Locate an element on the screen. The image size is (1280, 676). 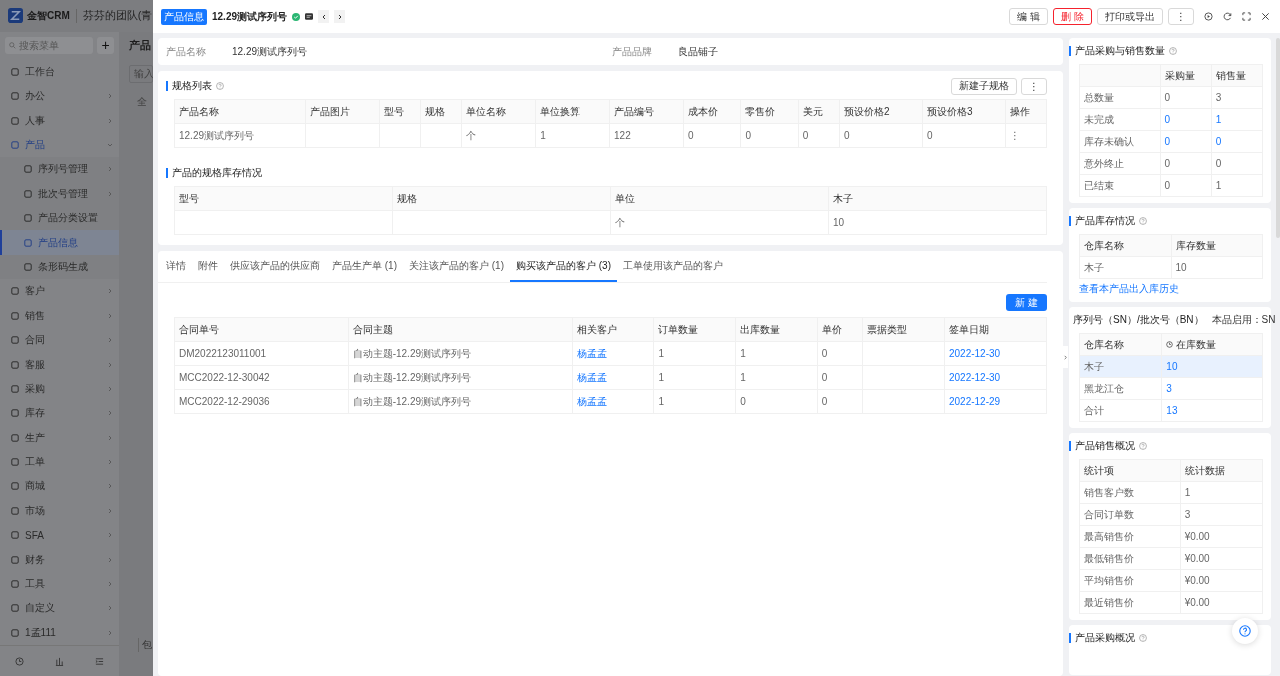
menu-item: 条形码生成 is located at coordinates (59, 267).